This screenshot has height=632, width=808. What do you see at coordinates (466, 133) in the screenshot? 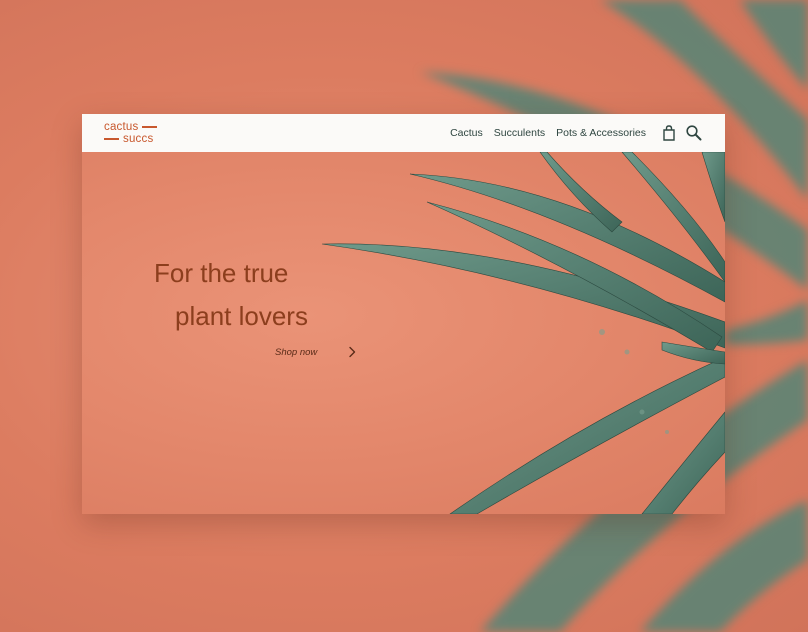
I see `nav-link-cactus: Cactus` at bounding box center [466, 133].